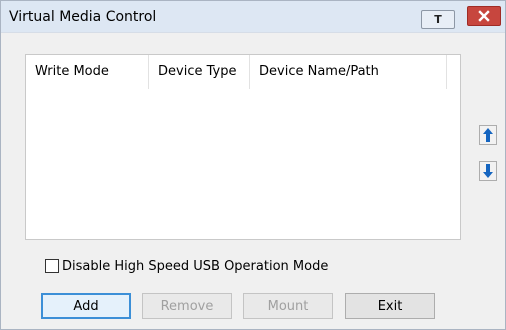  What do you see at coordinates (187, 306) in the screenshot?
I see `remove-button: Remove` at bounding box center [187, 306].